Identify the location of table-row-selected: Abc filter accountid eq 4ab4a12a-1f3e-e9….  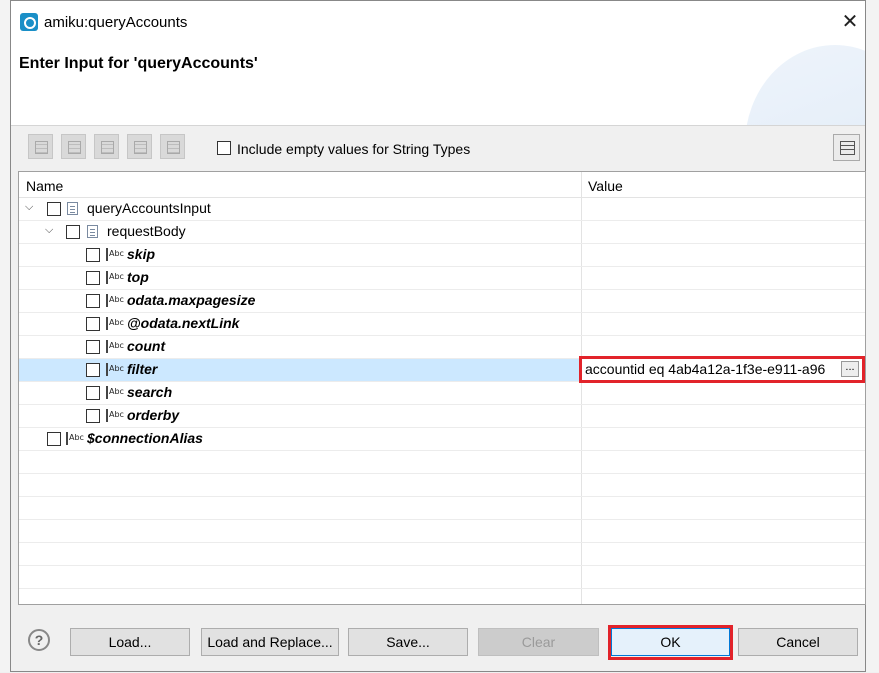
(442, 369).